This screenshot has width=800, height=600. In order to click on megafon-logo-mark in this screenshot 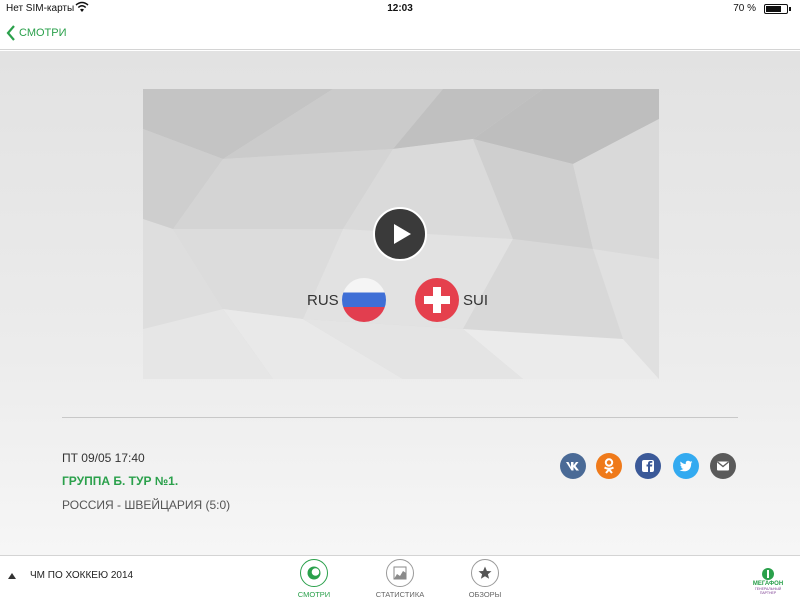, I will do `click(768, 574)`.